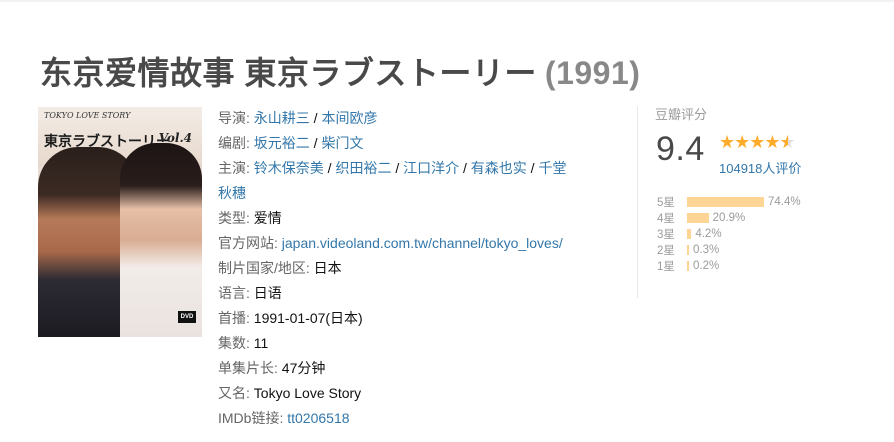 This screenshot has height=442, width=894. Describe the element at coordinates (308, 318) in the screenshot. I see `premiere-value: 1991-01-07(日本)` at that location.